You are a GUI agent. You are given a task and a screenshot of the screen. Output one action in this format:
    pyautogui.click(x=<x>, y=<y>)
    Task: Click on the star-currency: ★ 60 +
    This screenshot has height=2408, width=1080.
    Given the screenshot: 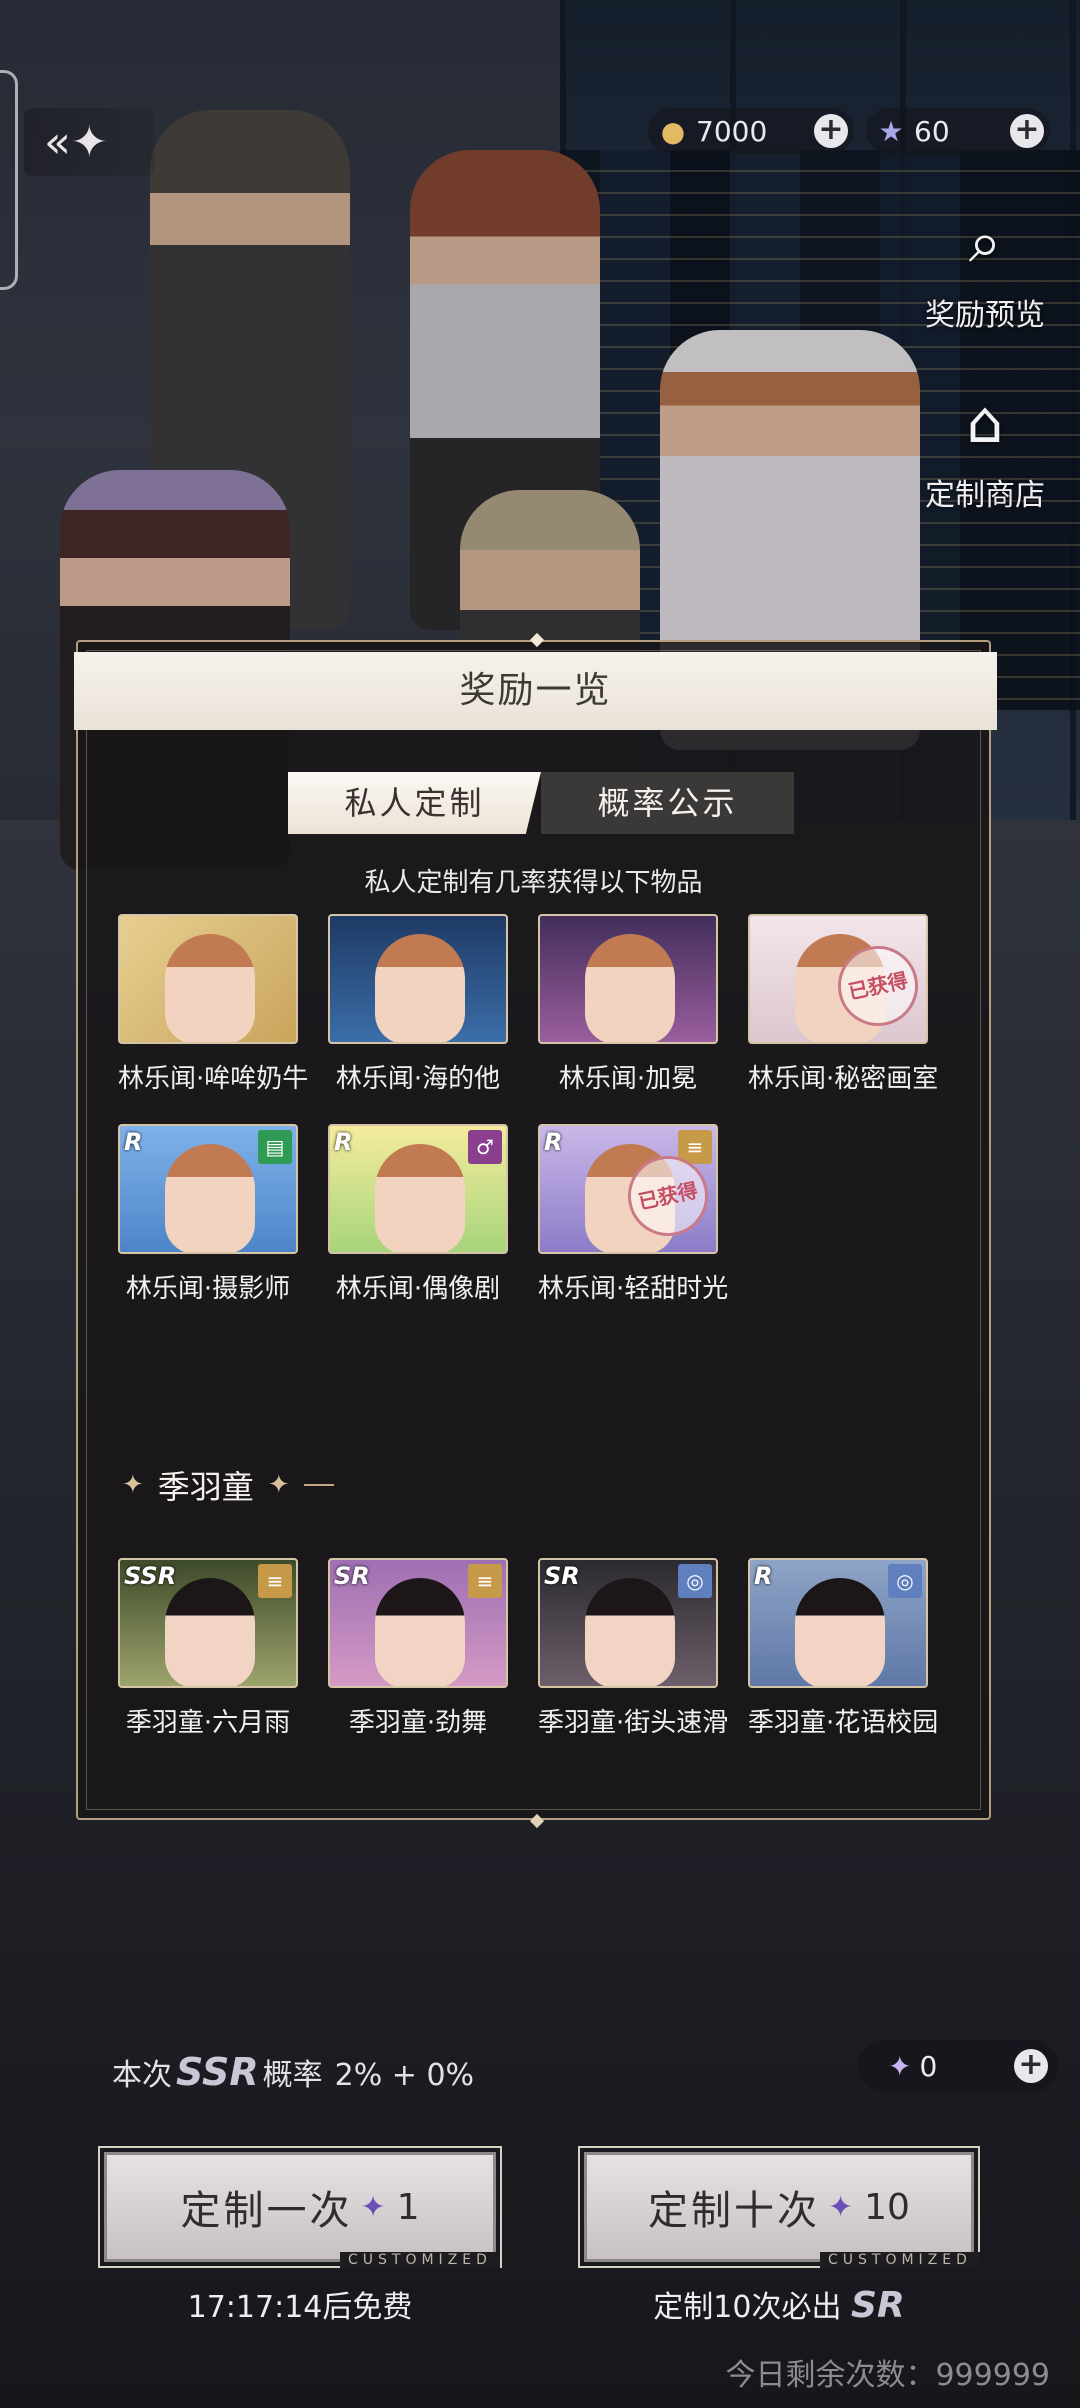 What is the action you would take?
    pyautogui.click(x=958, y=131)
    